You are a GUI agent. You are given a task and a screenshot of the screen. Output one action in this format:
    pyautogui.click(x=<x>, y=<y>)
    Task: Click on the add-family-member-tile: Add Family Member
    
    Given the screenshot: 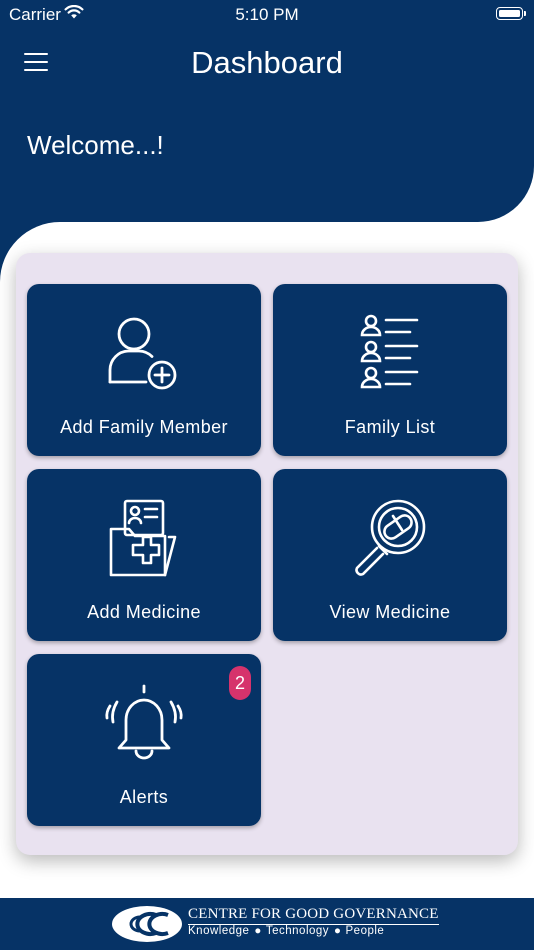 What is the action you would take?
    pyautogui.click(x=144, y=370)
    